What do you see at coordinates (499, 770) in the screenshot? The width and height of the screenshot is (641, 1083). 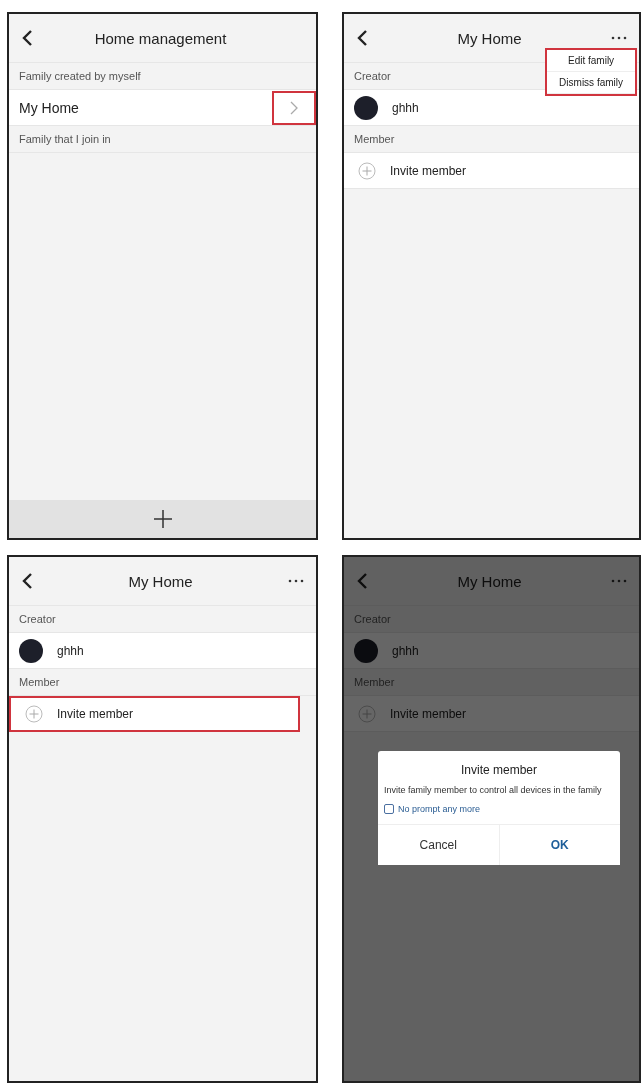 I see `dialog-title: Invite member` at bounding box center [499, 770].